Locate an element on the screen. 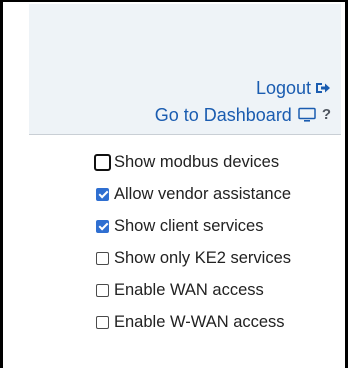  logout-label: Logout is located at coordinates (283, 88).